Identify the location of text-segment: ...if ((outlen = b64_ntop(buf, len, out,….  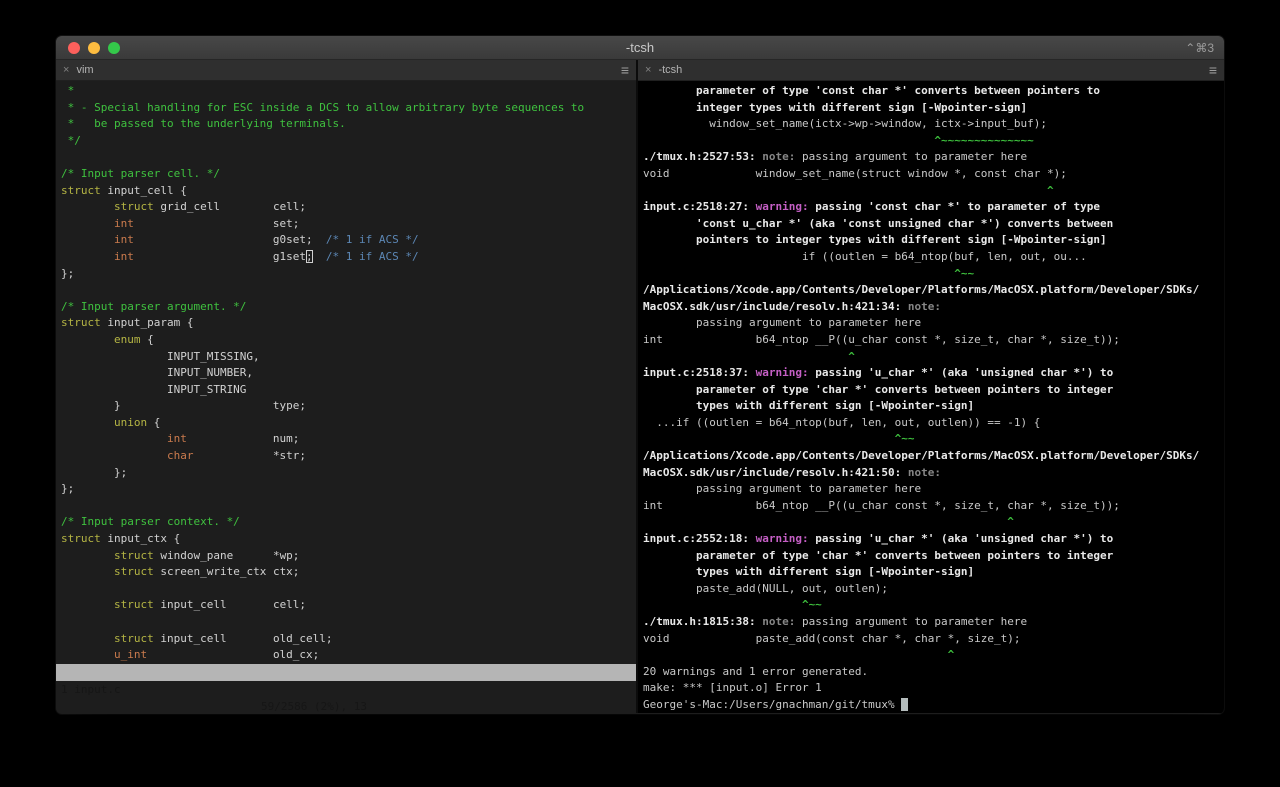
(842, 422).